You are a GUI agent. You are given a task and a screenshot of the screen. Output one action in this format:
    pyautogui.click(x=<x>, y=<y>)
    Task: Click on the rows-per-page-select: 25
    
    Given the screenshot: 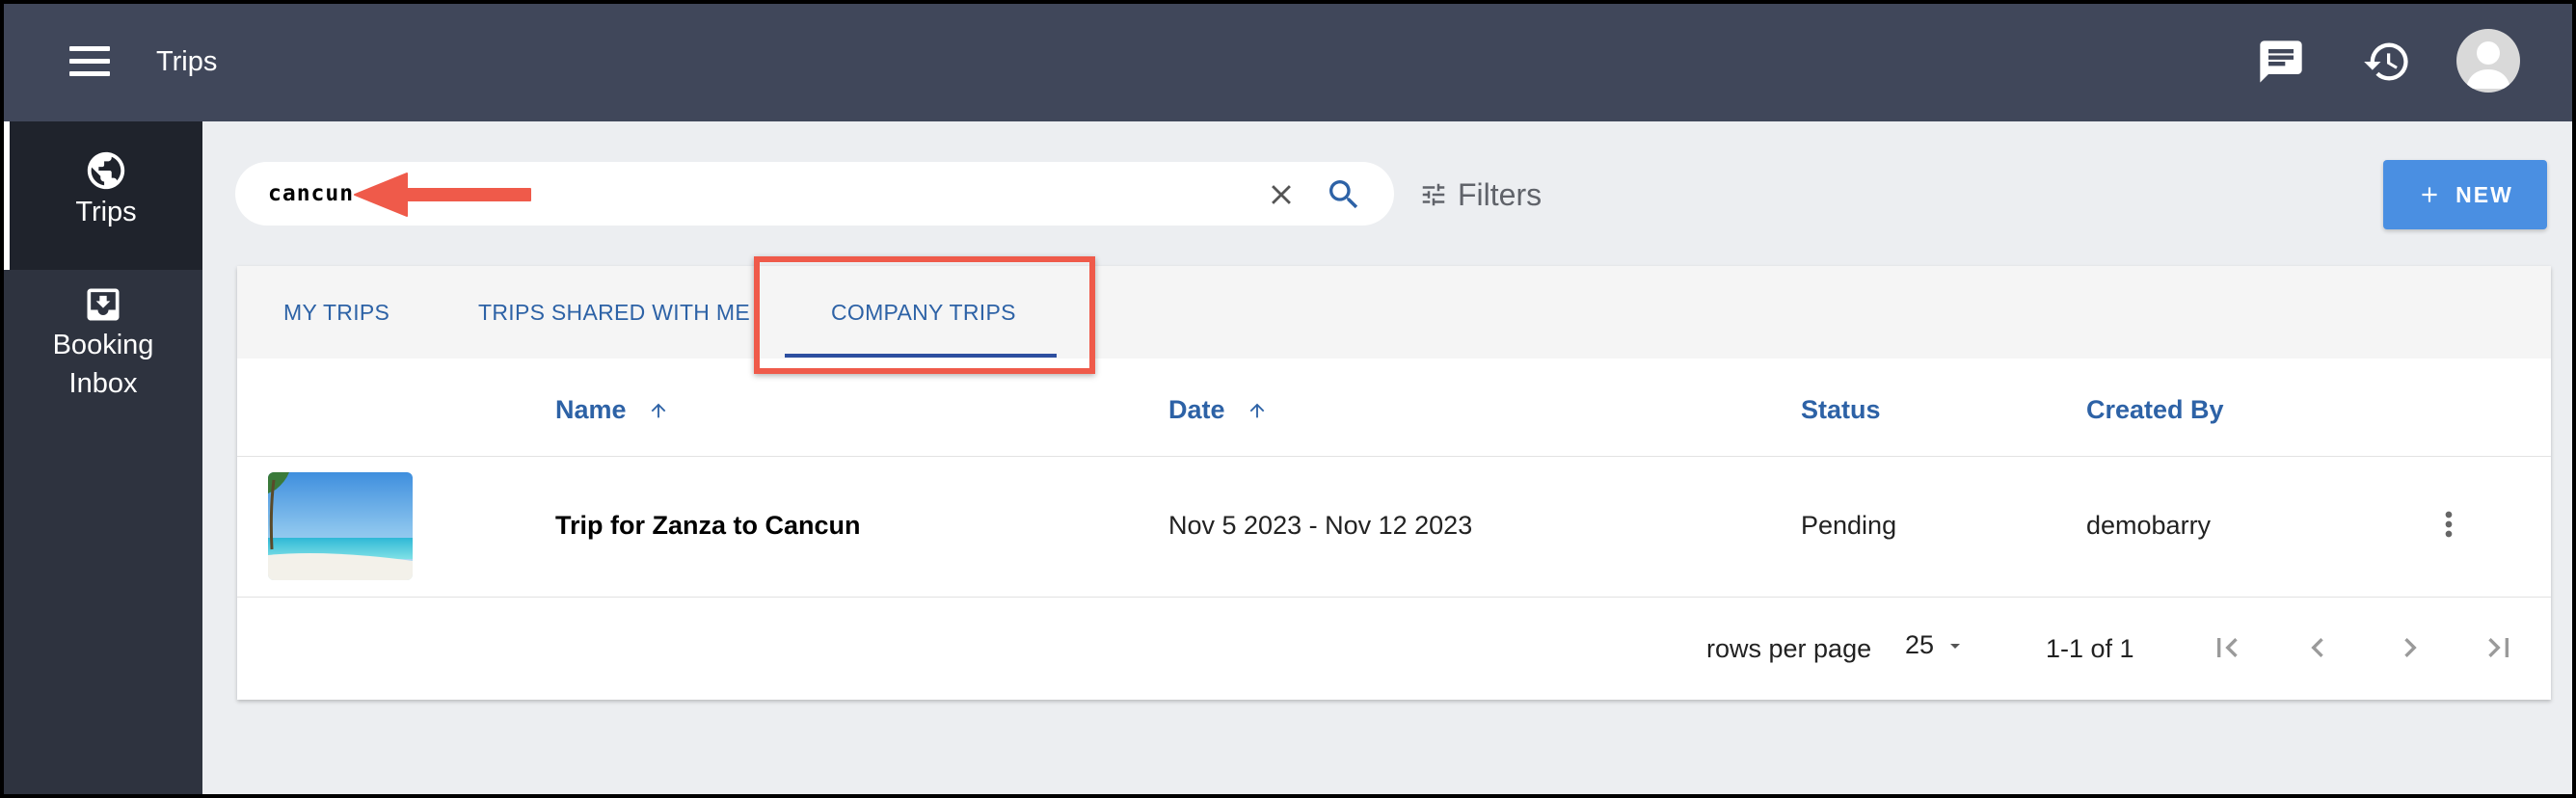 What is the action you would take?
    pyautogui.click(x=1936, y=645)
    